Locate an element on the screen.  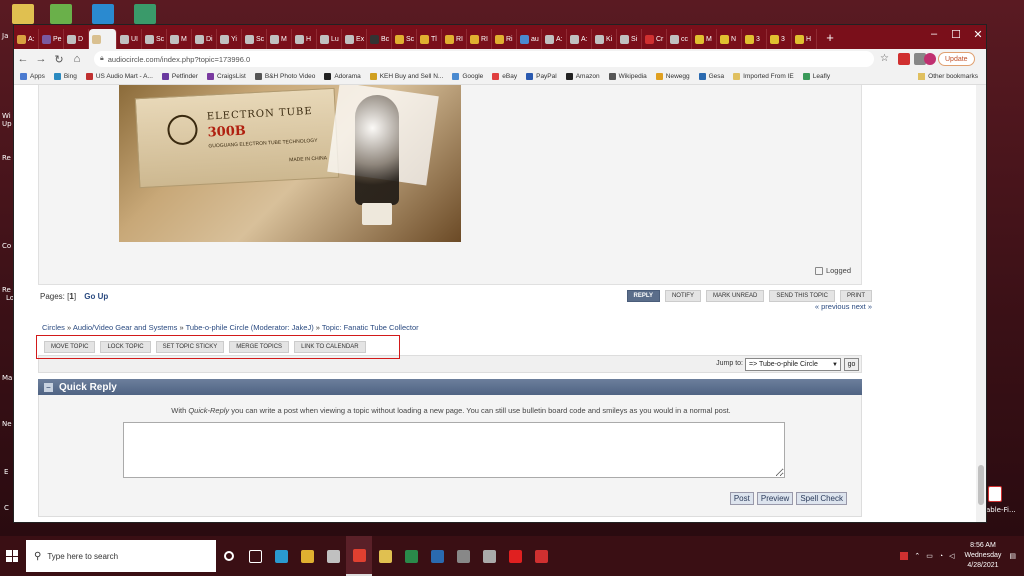
clock: 8:56 AM Wednesday 4/28/2021 is located at coordinates (983, 556).